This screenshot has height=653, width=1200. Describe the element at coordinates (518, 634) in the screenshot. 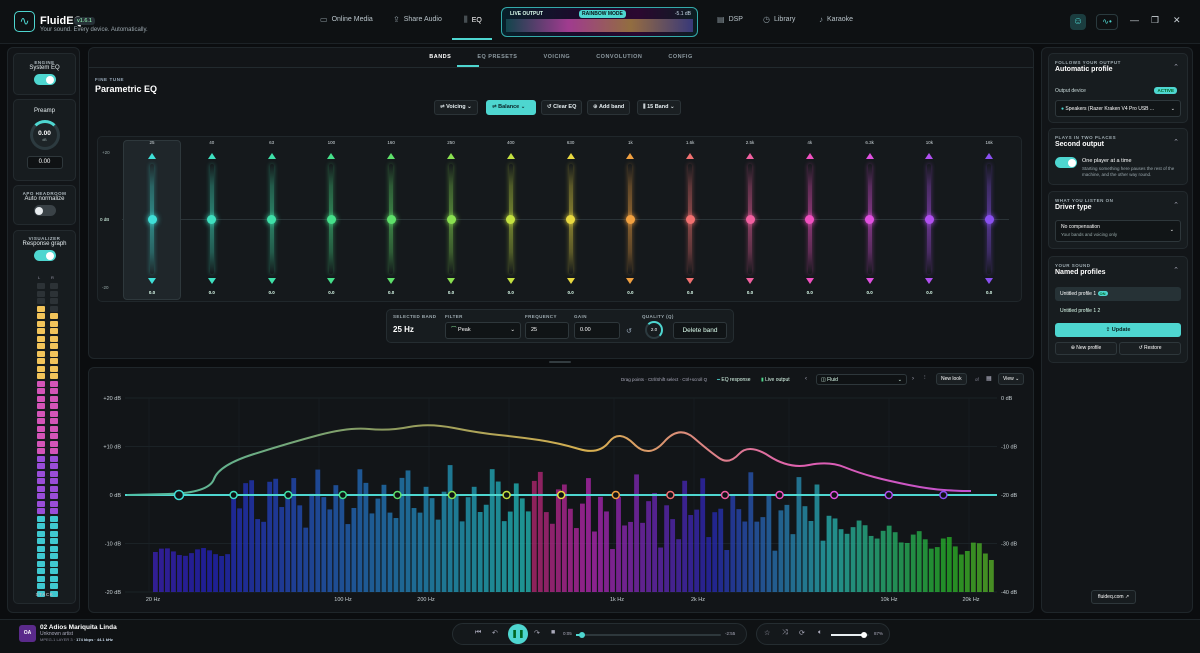

I see `pause-button: ❚❚` at that location.